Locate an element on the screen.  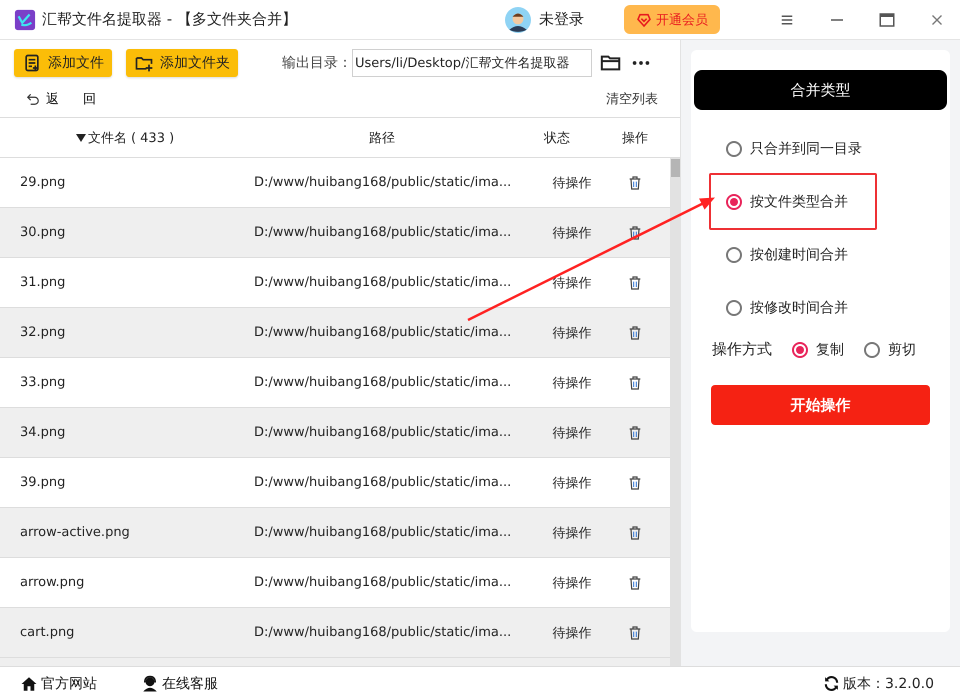
avatar-icon is located at coordinates (518, 19).